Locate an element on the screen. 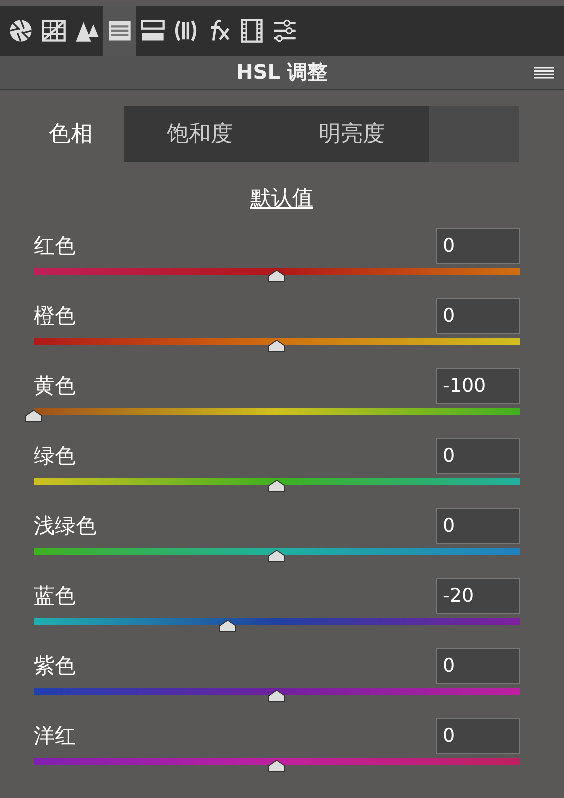 The image size is (564, 798). stripes-tab is located at coordinates (119, 31).